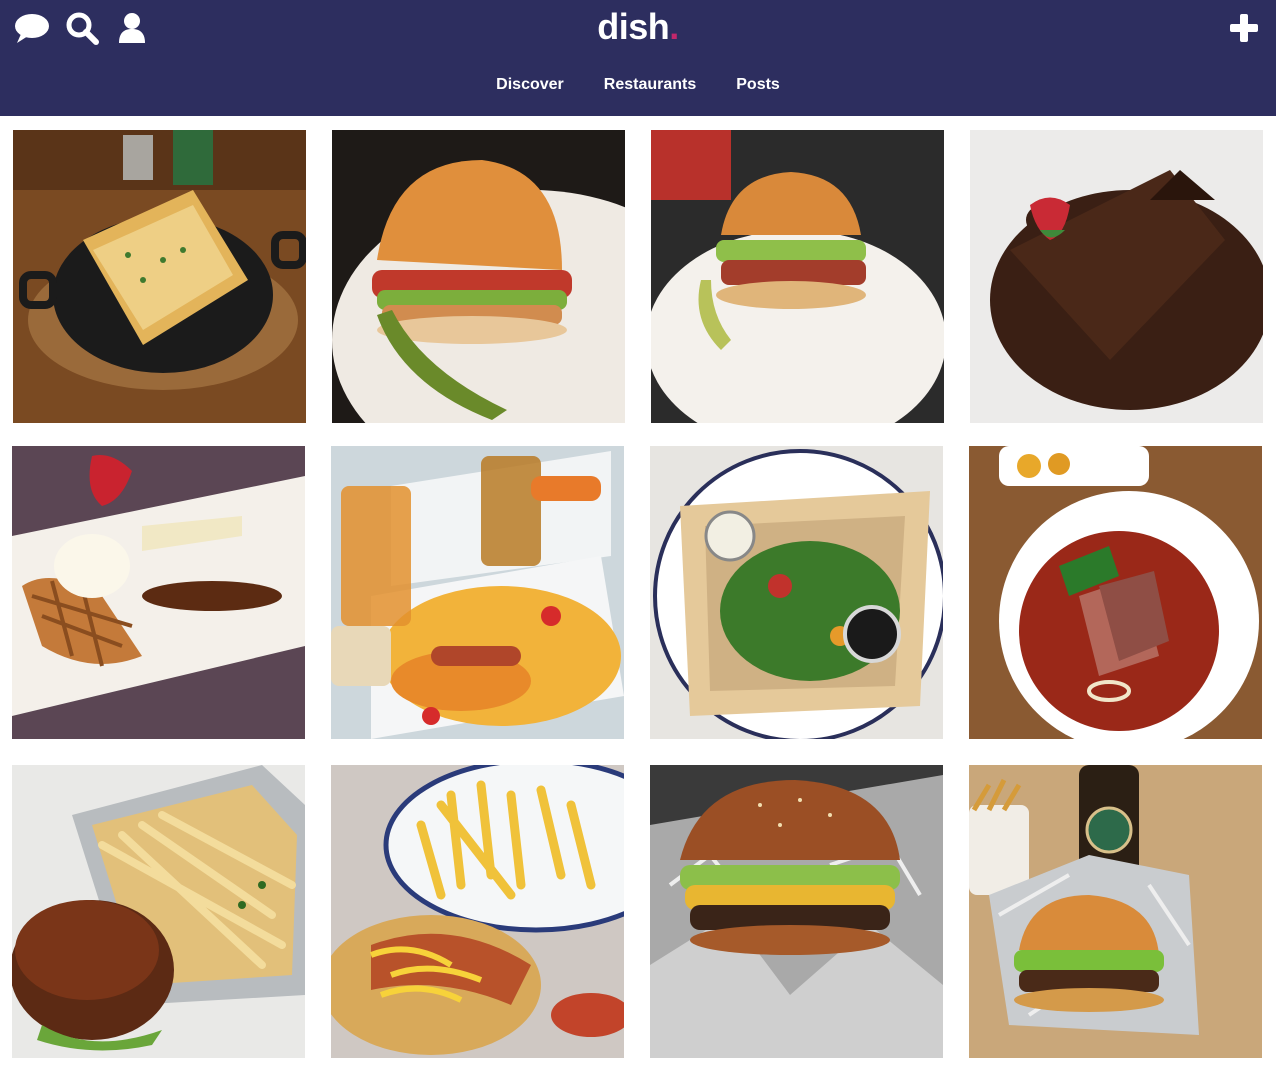 This screenshot has width=1276, height=1073. I want to click on food-photo-waffle-icecream, so click(158, 592).